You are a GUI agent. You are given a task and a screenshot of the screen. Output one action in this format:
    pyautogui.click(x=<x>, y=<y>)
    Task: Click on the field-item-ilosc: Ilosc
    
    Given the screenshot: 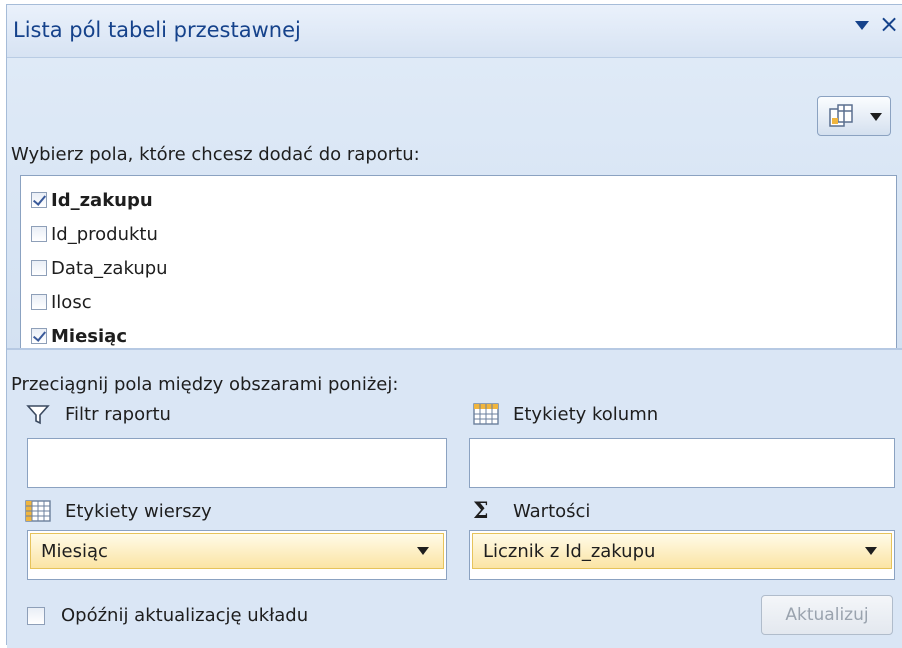 What is the action you would take?
    pyautogui.click(x=61, y=302)
    